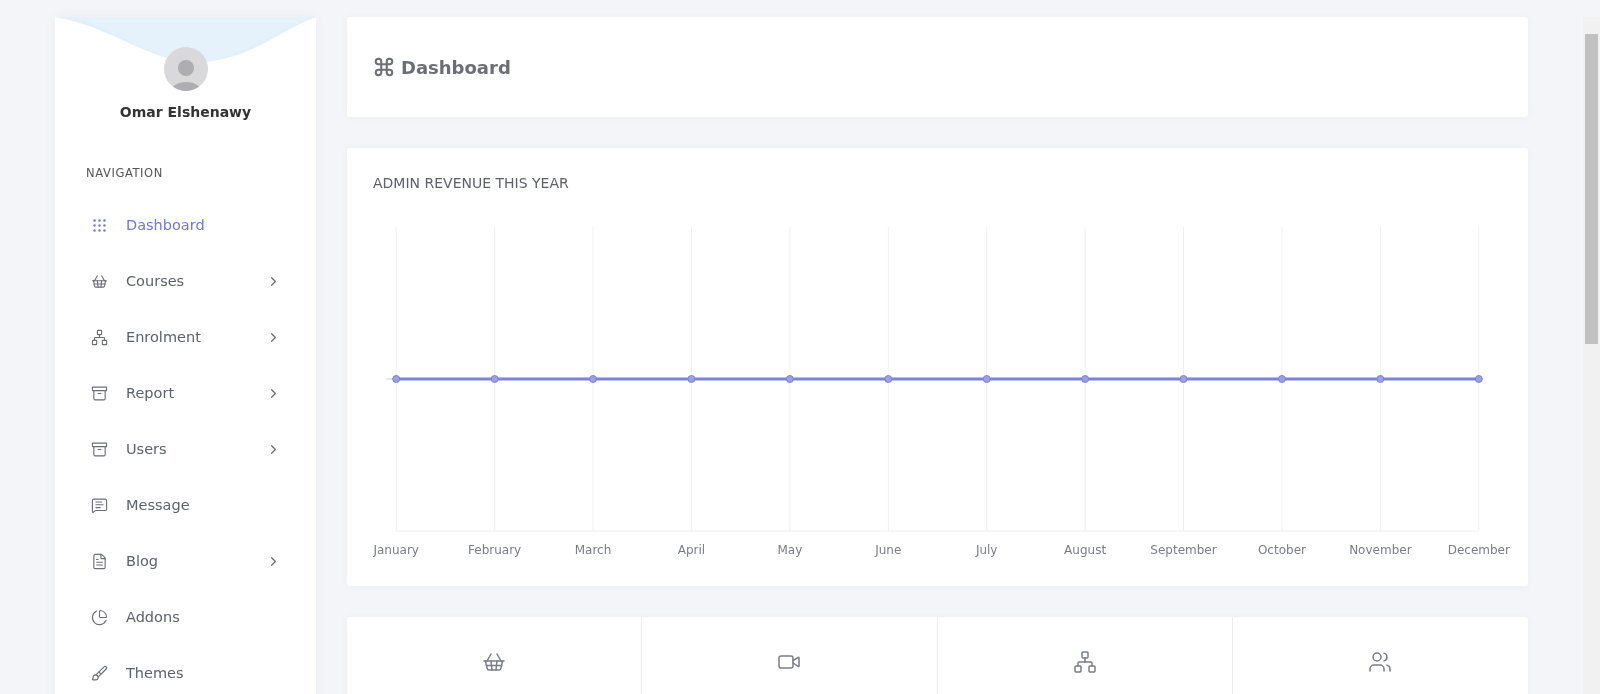 Image resolution: width=1600 pixels, height=694 pixels. What do you see at coordinates (185, 669) in the screenshot?
I see `nav-item: Themes` at bounding box center [185, 669].